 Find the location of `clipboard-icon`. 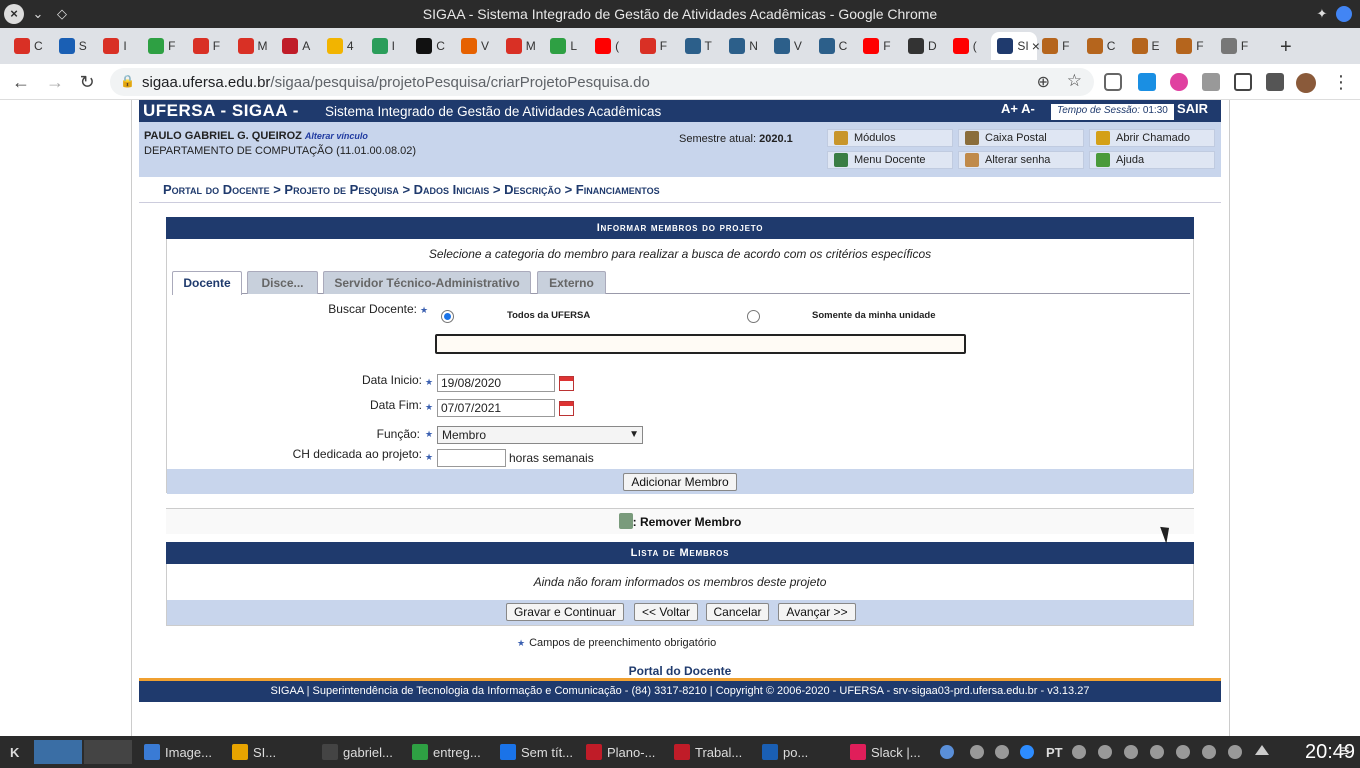

clipboard-icon is located at coordinates (1209, 752).